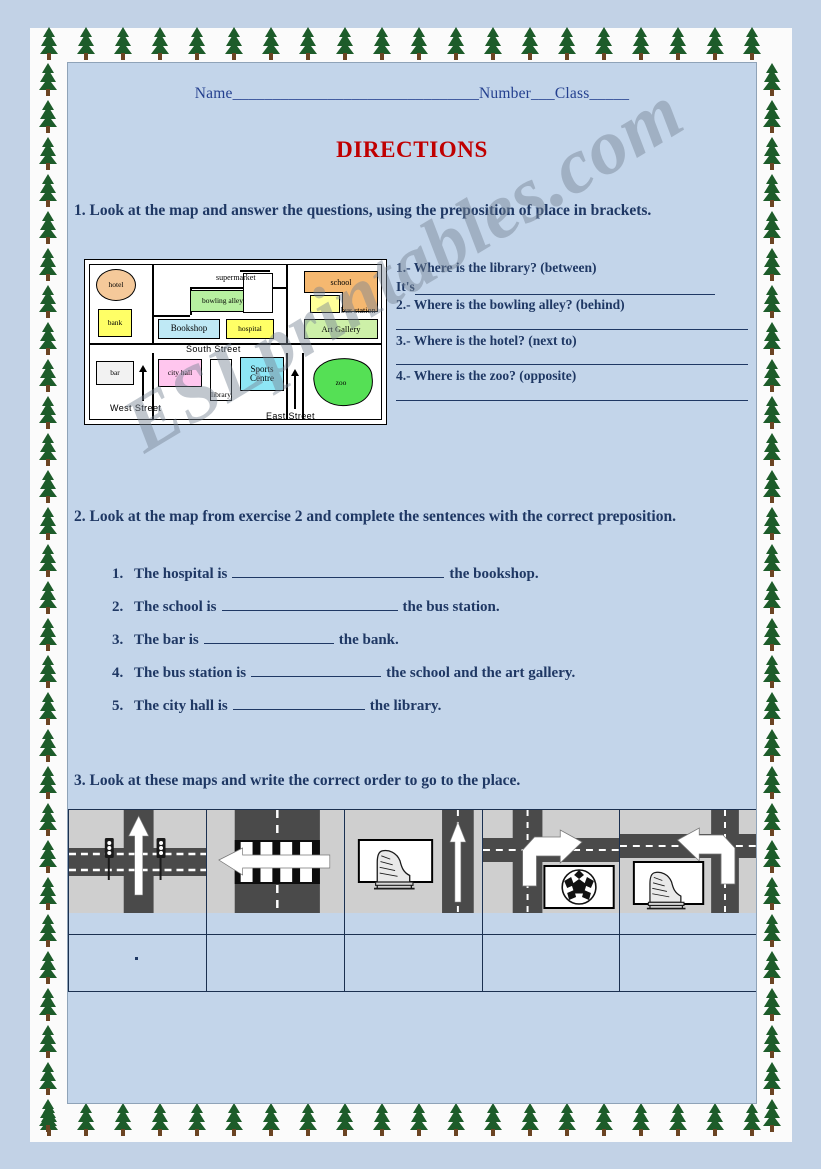 The image size is (821, 1169). I want to click on map-place-bar: bar, so click(115, 373).